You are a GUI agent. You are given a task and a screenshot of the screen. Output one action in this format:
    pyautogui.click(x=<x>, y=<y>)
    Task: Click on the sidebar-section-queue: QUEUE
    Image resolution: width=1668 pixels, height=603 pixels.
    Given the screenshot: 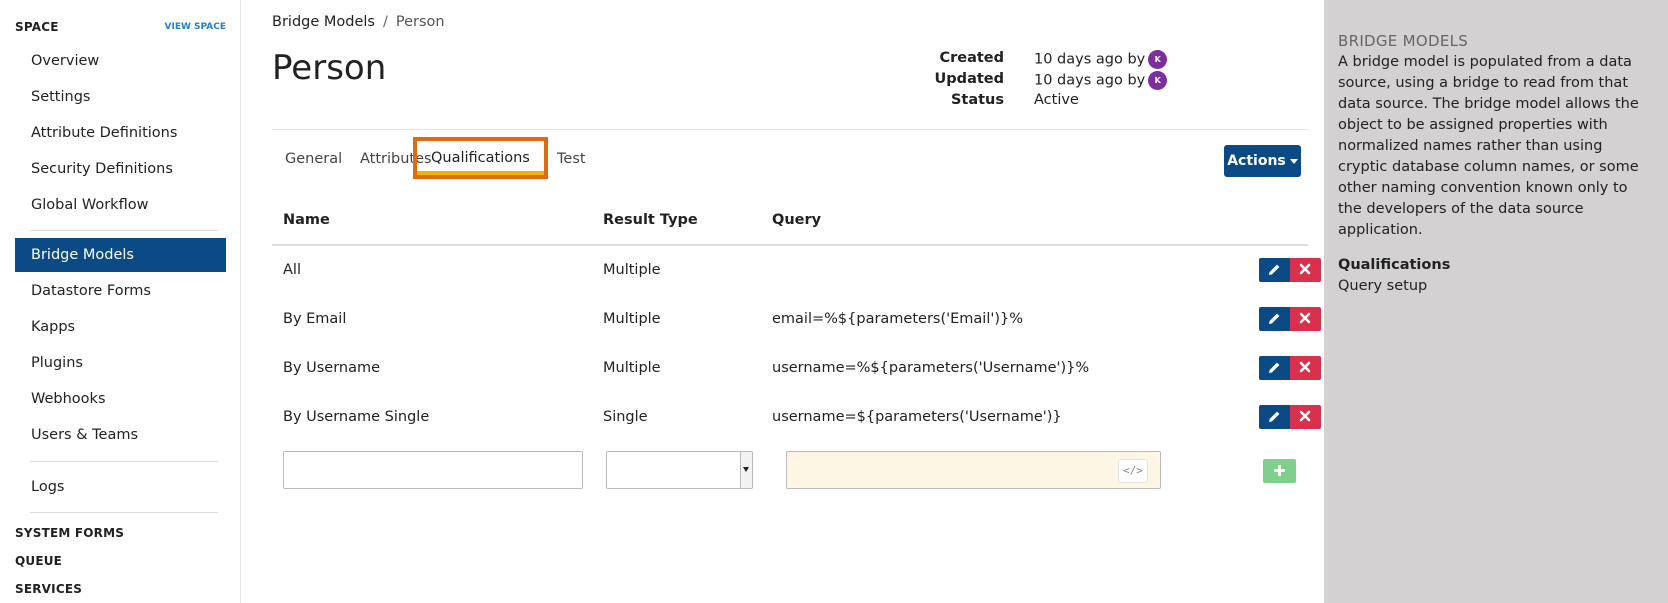 What is the action you would take?
    pyautogui.click(x=38, y=561)
    